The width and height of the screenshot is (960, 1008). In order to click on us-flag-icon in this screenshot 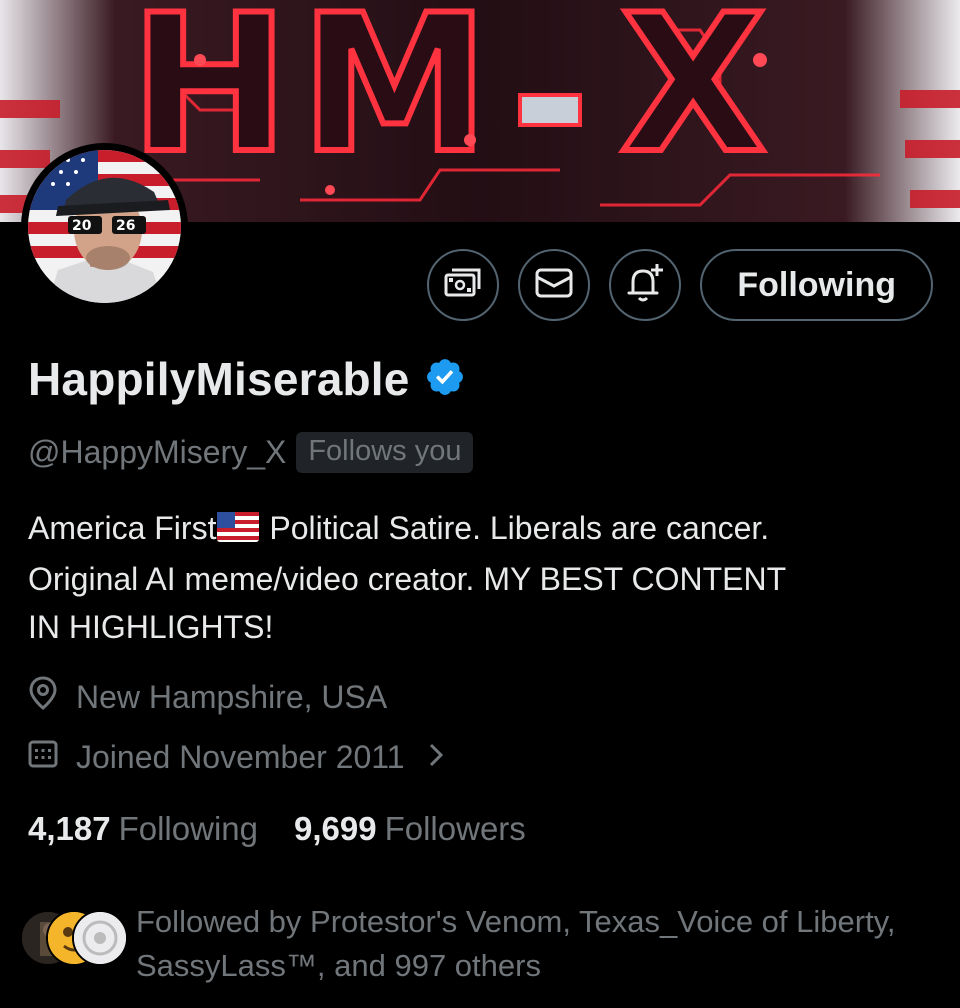, I will do `click(238, 531)`.